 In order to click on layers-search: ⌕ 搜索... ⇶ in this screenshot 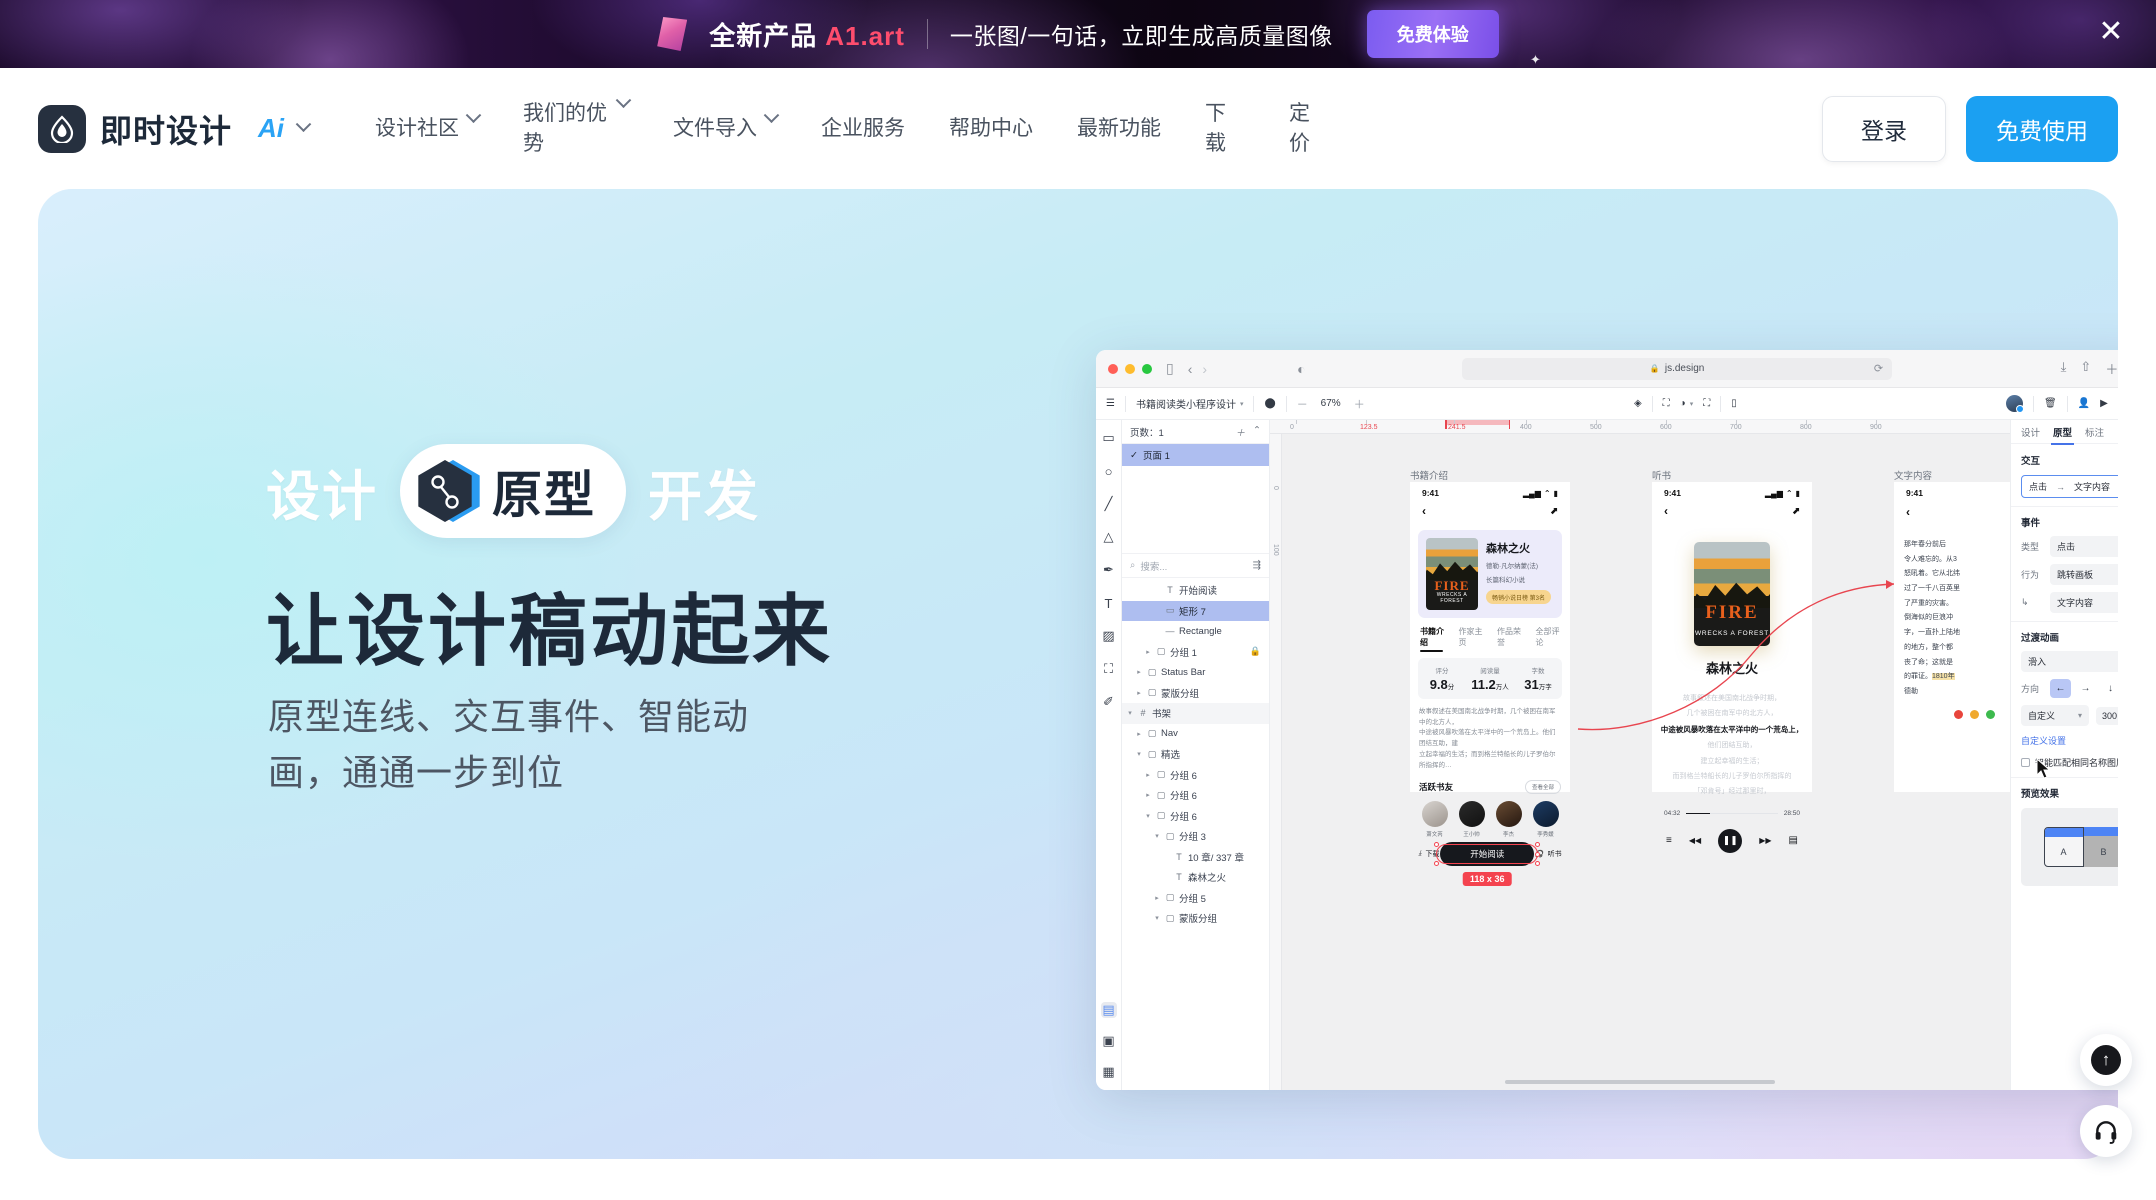, I will do `click(1195, 566)`.